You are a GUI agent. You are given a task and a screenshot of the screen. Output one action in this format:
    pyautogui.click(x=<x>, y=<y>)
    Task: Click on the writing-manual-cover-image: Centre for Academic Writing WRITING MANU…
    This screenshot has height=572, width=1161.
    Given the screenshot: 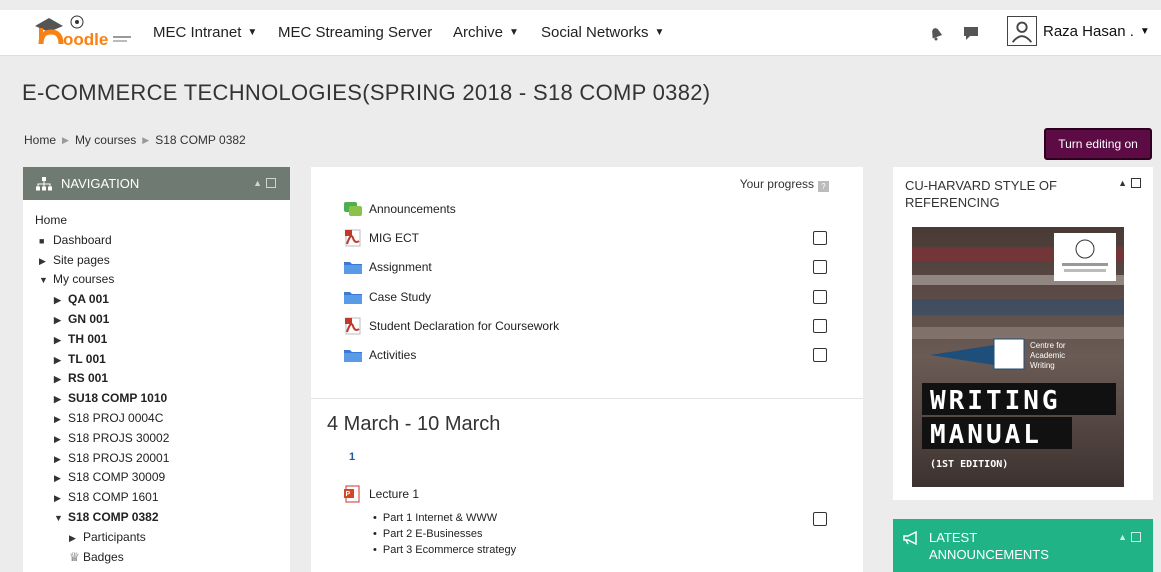 What is the action you would take?
    pyautogui.click(x=1018, y=357)
    